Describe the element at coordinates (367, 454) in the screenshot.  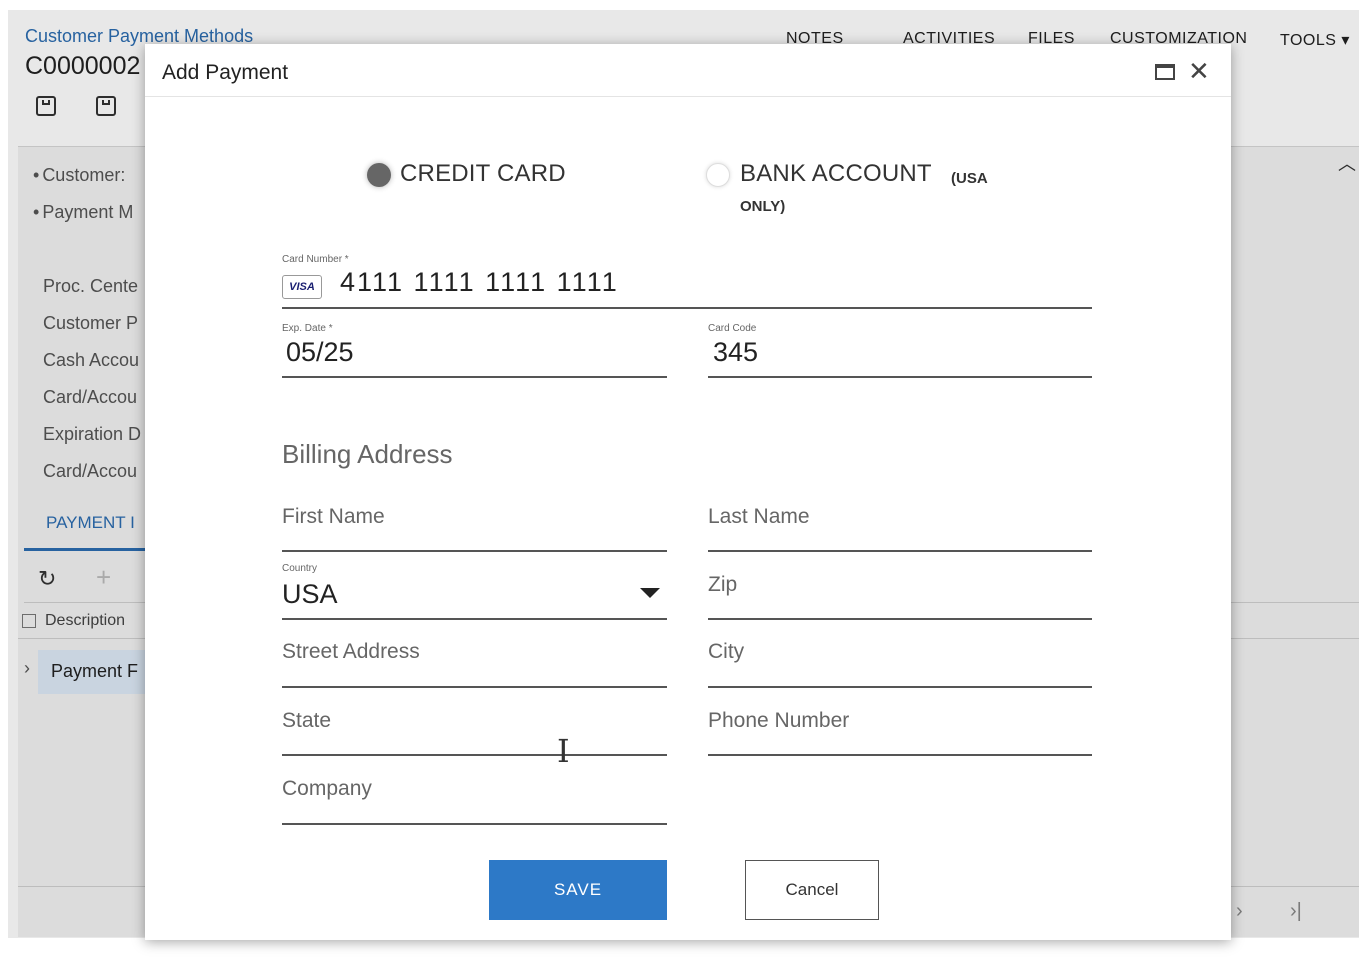
I see `billing-address-title: Billing Address` at that location.